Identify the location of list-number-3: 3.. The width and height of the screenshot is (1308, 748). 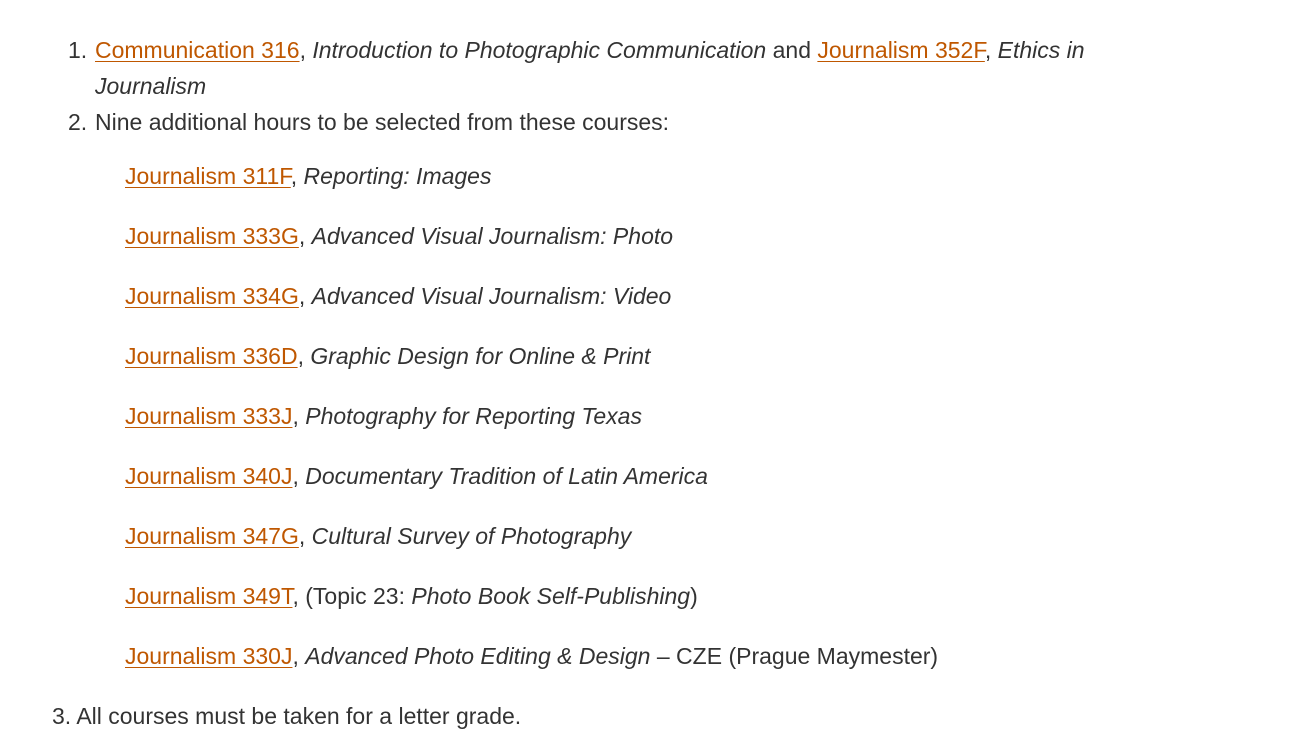
(62, 716).